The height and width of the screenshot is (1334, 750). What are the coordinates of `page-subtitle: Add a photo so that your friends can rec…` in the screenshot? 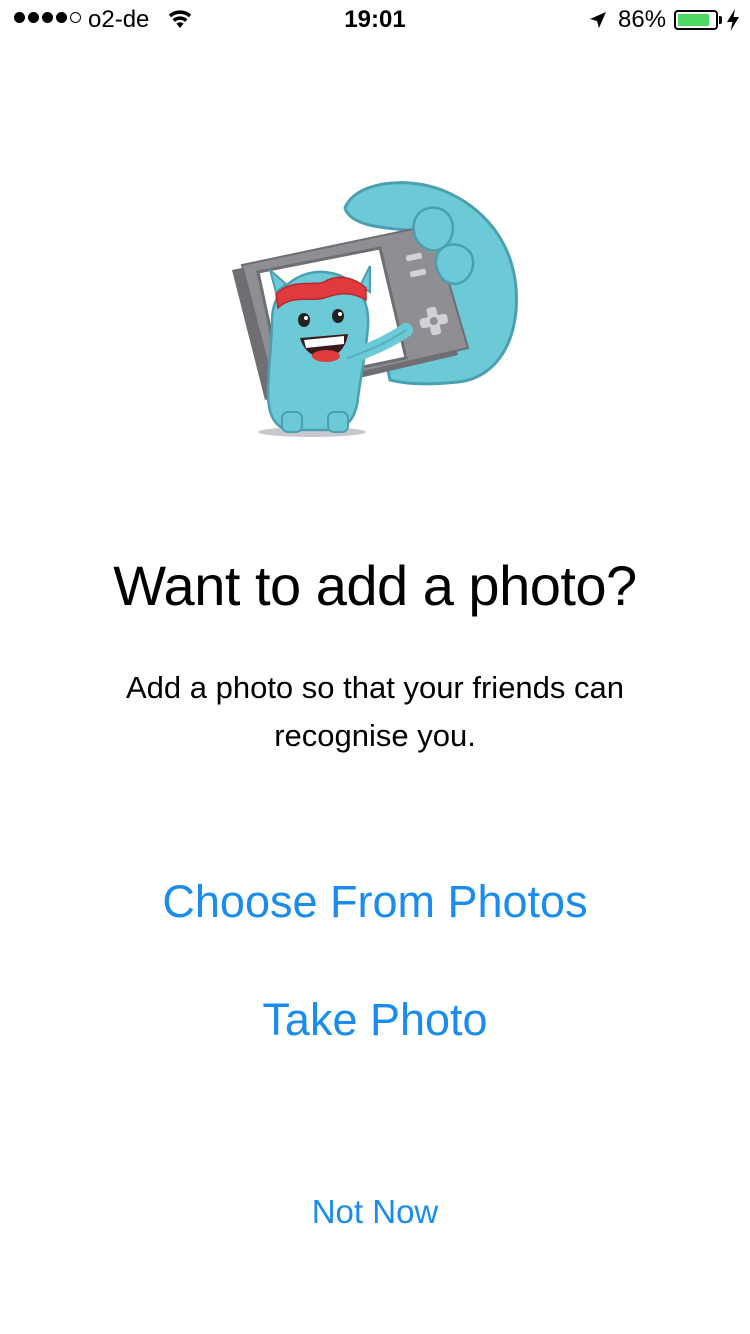 It's located at (375, 711).